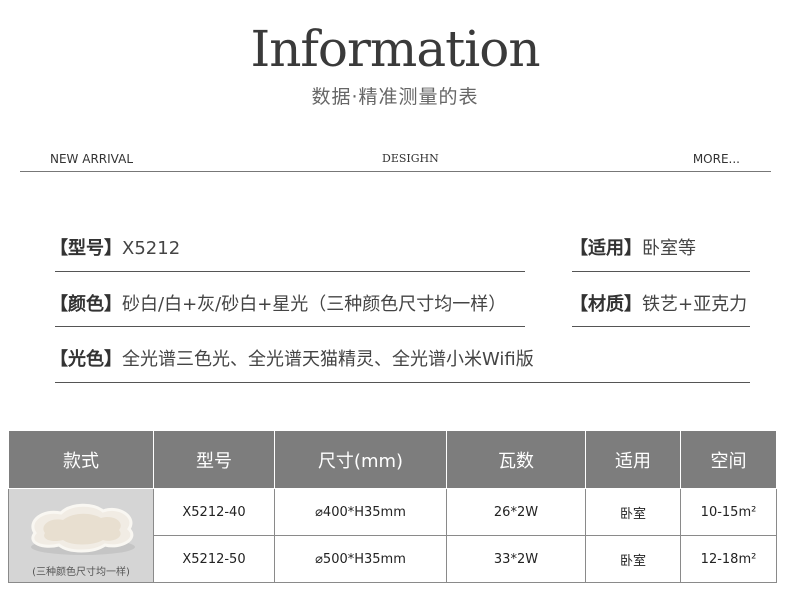 Image resolution: width=790 pixels, height=616 pixels. Describe the element at coordinates (516, 559) in the screenshot. I see `cell-watt: 33*2W` at that location.